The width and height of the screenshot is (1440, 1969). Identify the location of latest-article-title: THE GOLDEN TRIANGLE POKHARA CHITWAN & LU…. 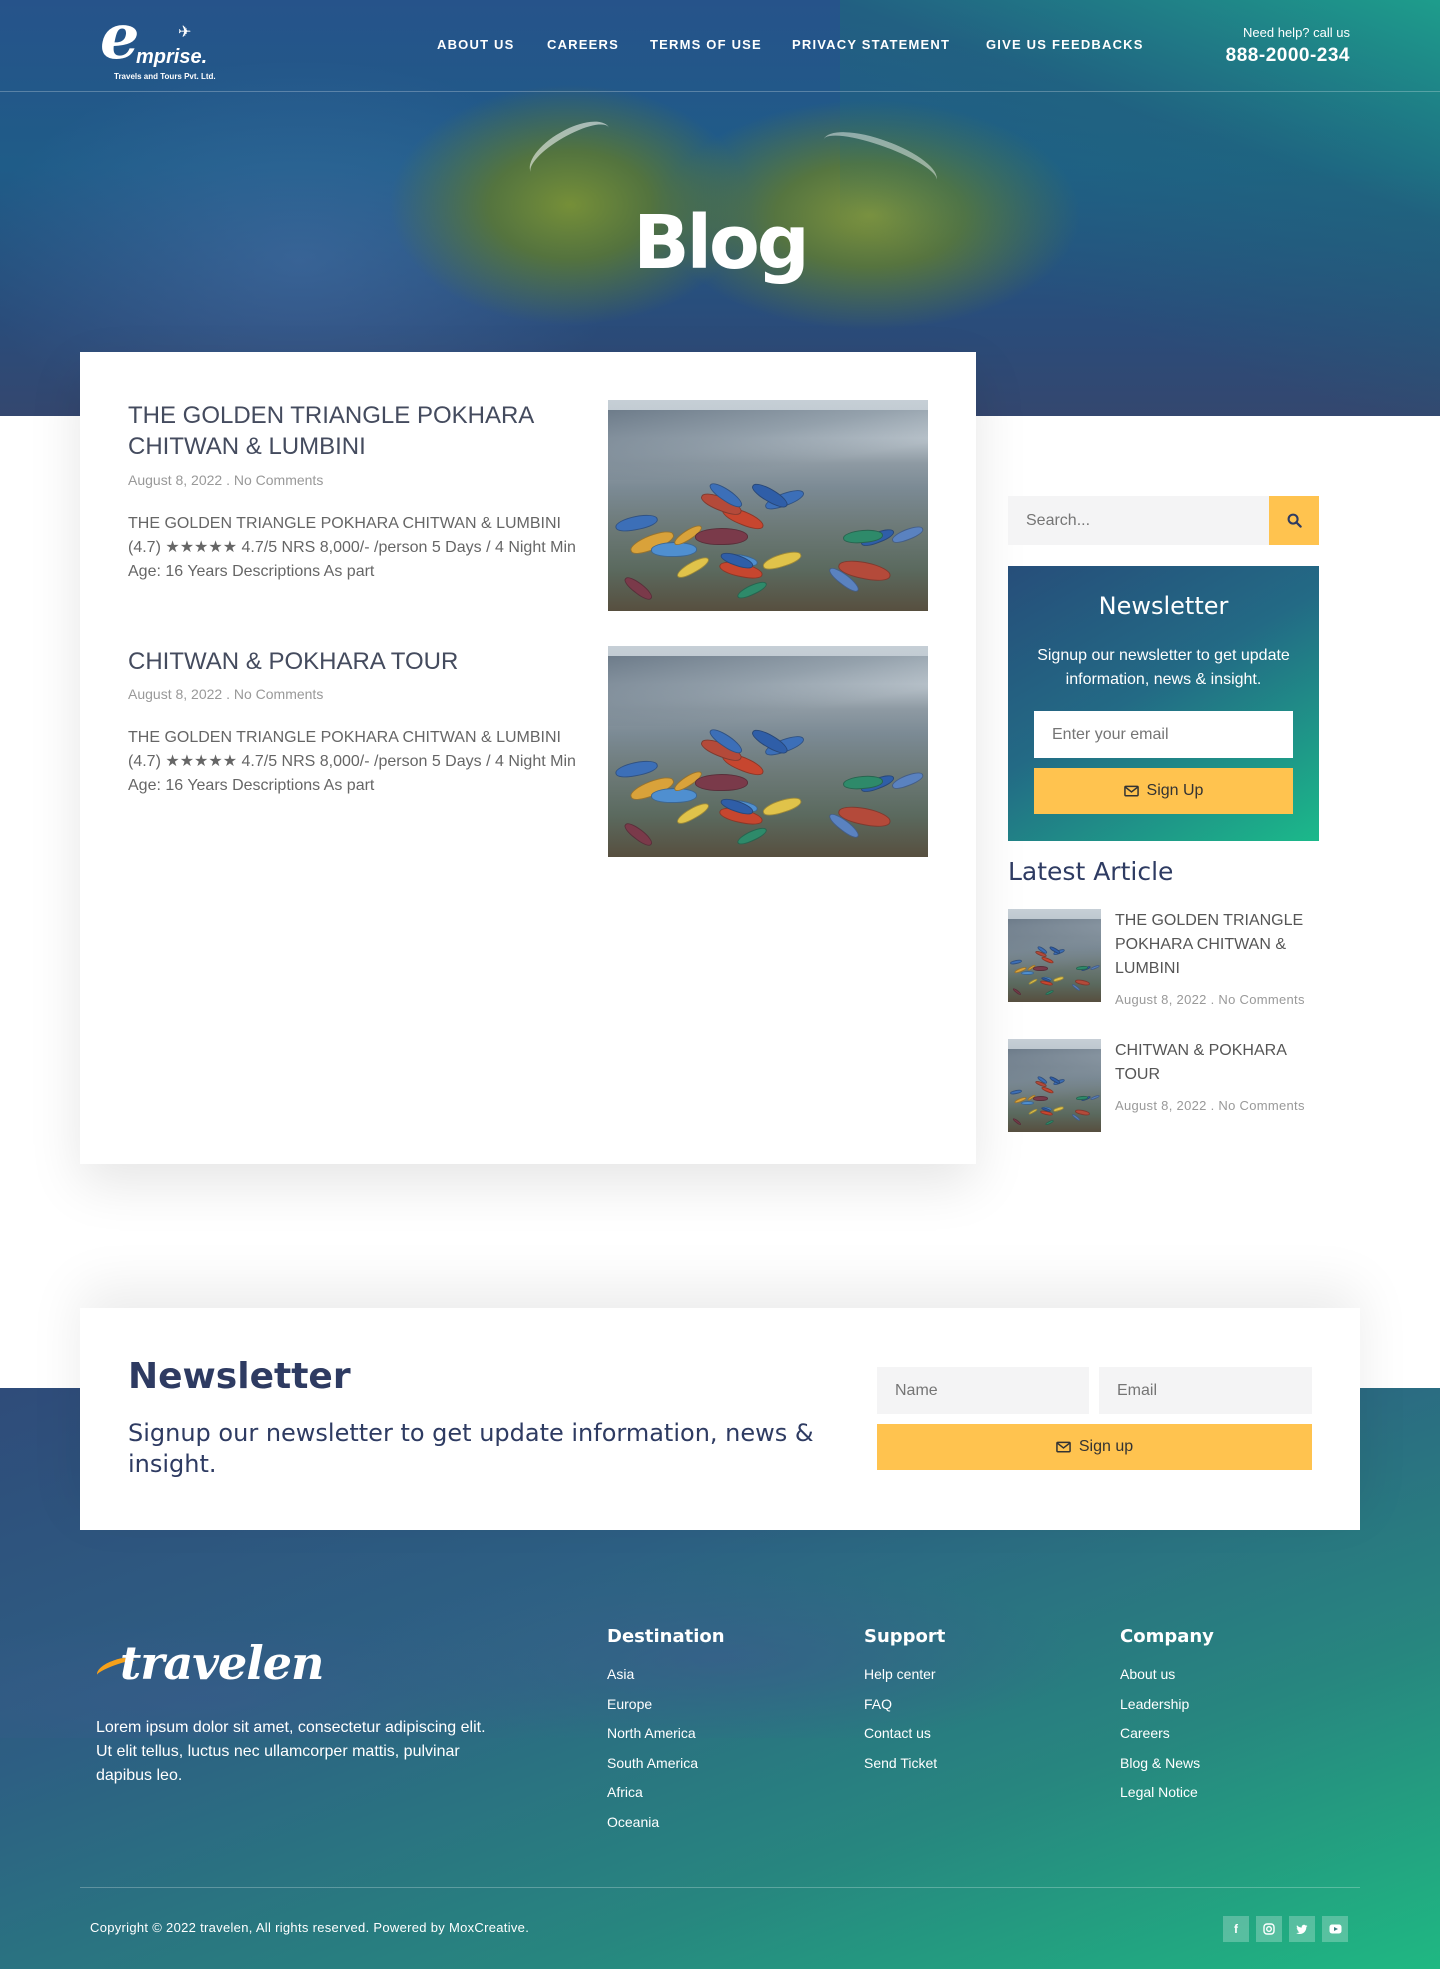
(1217, 945).